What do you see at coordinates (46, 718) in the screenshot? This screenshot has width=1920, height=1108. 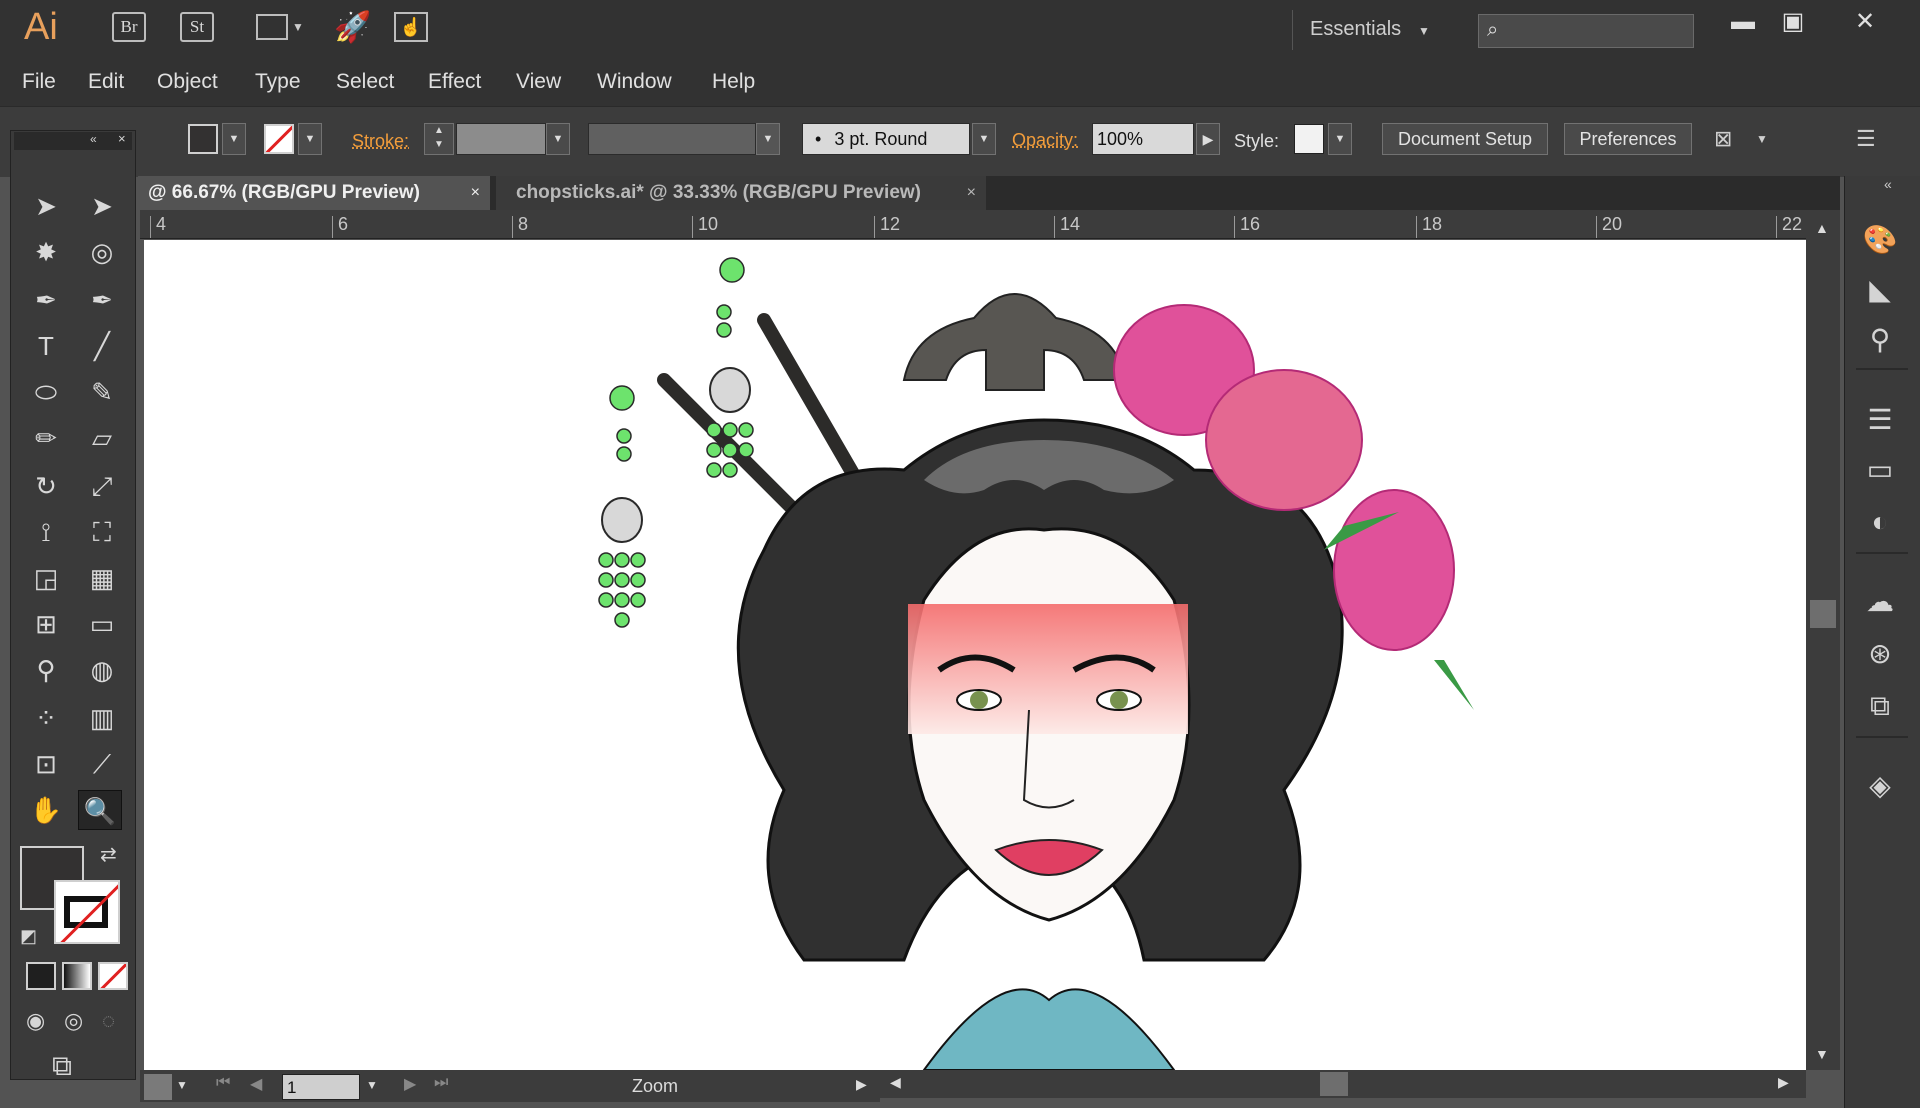 I see `symbol-sprayer-tool-icon: ⁘` at bounding box center [46, 718].